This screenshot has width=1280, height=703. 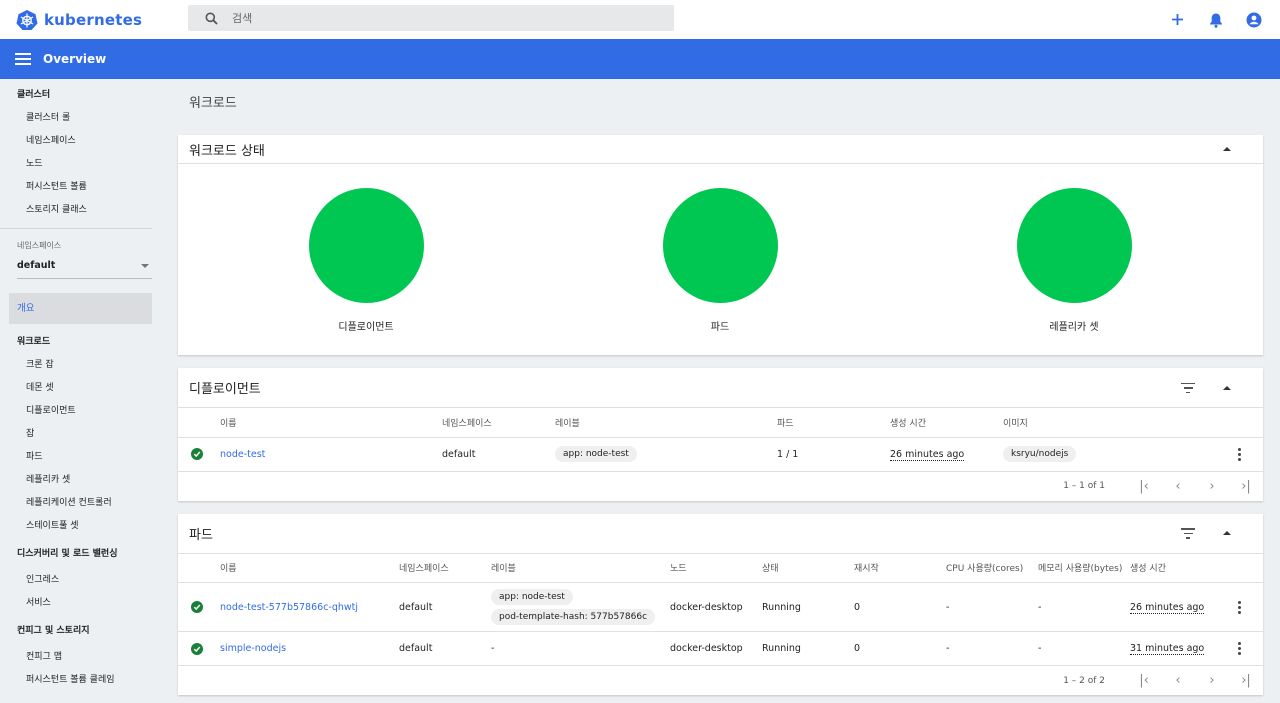 What do you see at coordinates (720, 486) in the screenshot?
I see `deployments-paginator: 1 – 1 of 1 |‹ ‹ › ›|` at bounding box center [720, 486].